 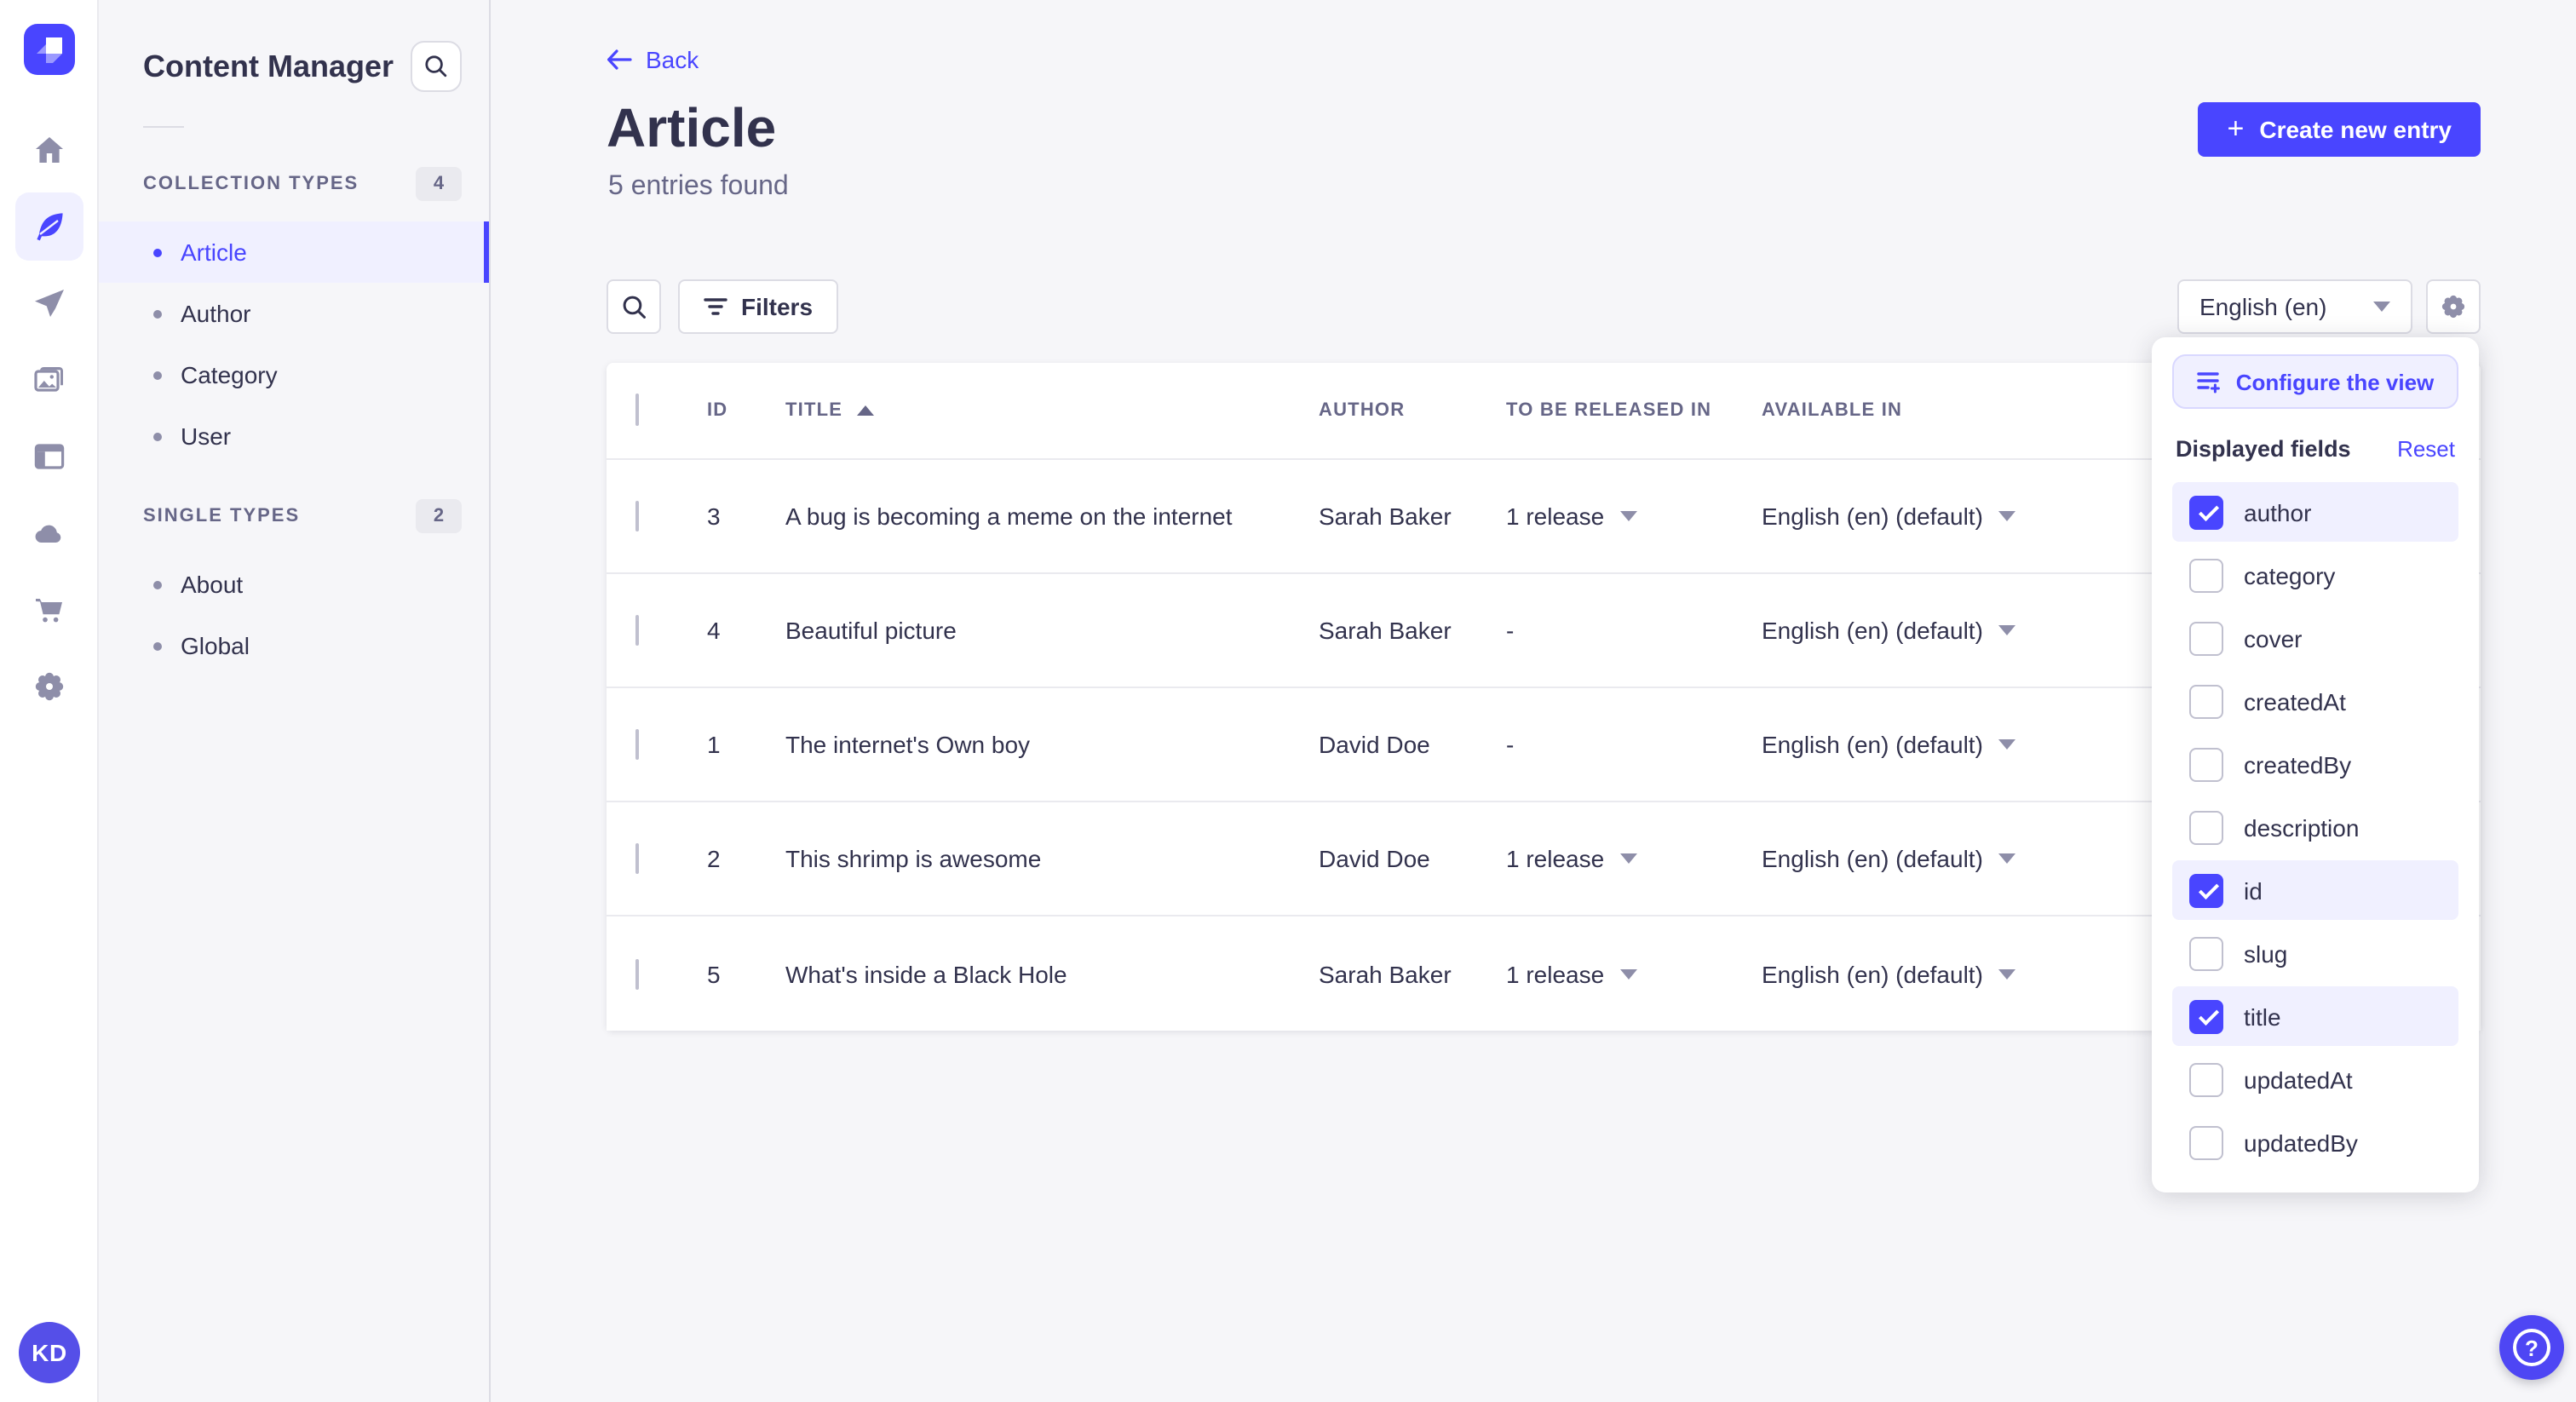 I want to click on sidebar-collection-type-item: Category, so click(x=294, y=374).